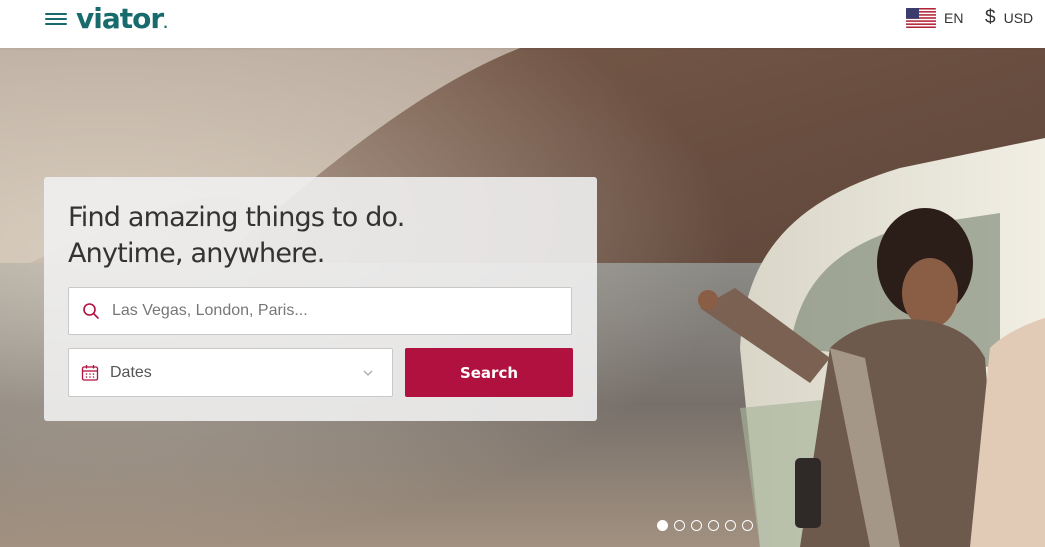 Image resolution: width=1045 pixels, height=547 pixels. Describe the element at coordinates (990, 17) in the screenshot. I see `currency-symbol: $` at that location.